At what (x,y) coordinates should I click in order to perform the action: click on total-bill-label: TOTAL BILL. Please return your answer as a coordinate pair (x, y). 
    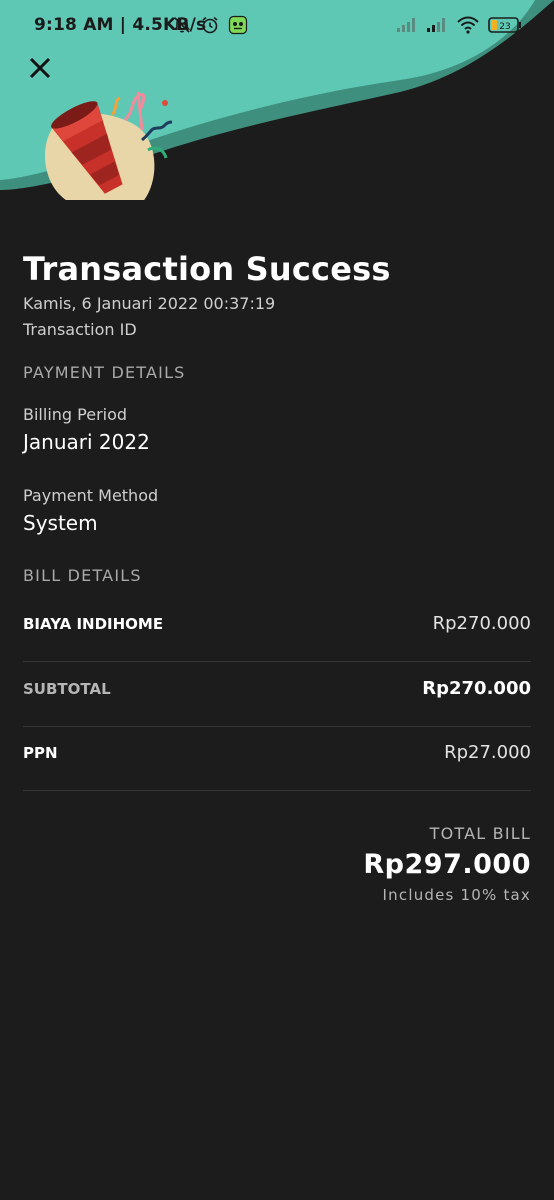
    Looking at the image, I should click on (480, 833).